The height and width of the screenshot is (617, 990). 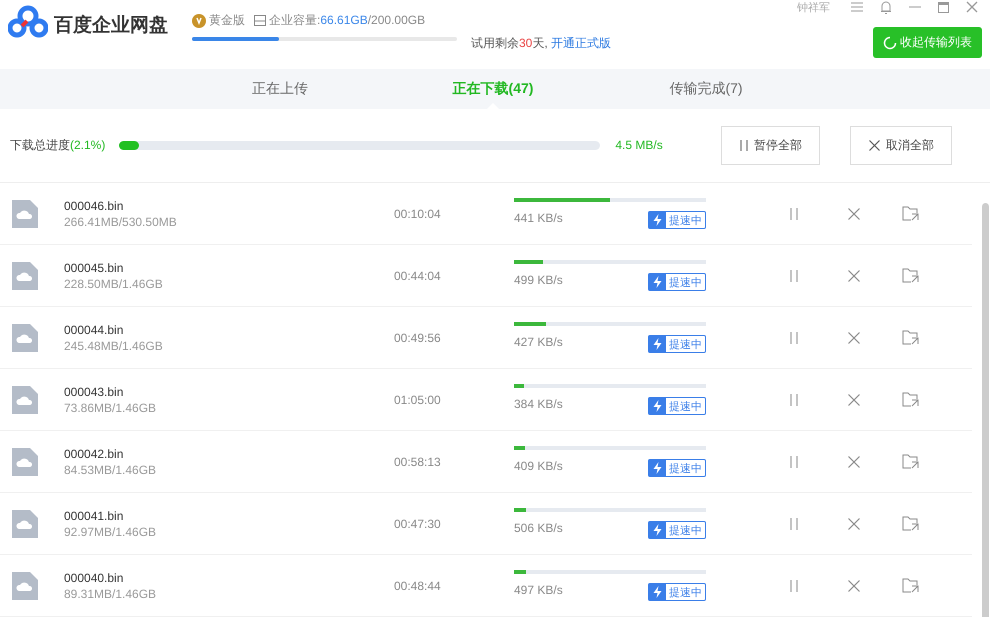 I want to click on file-size: 89.31MB/1.46GB, so click(x=111, y=593).